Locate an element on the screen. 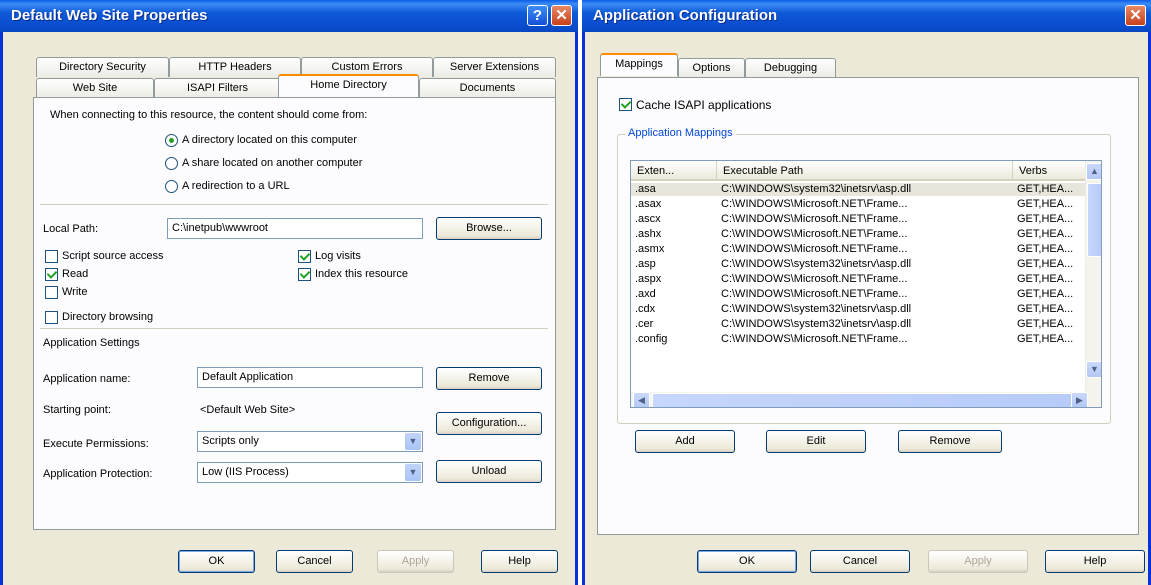  checkbox-write is located at coordinates (51, 292).